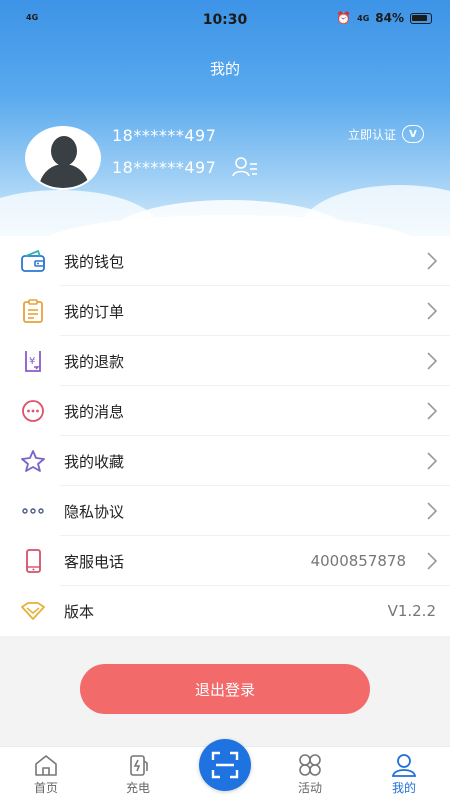  Describe the element at coordinates (64, 151) in the screenshot. I see `avatar-head-shape` at that location.